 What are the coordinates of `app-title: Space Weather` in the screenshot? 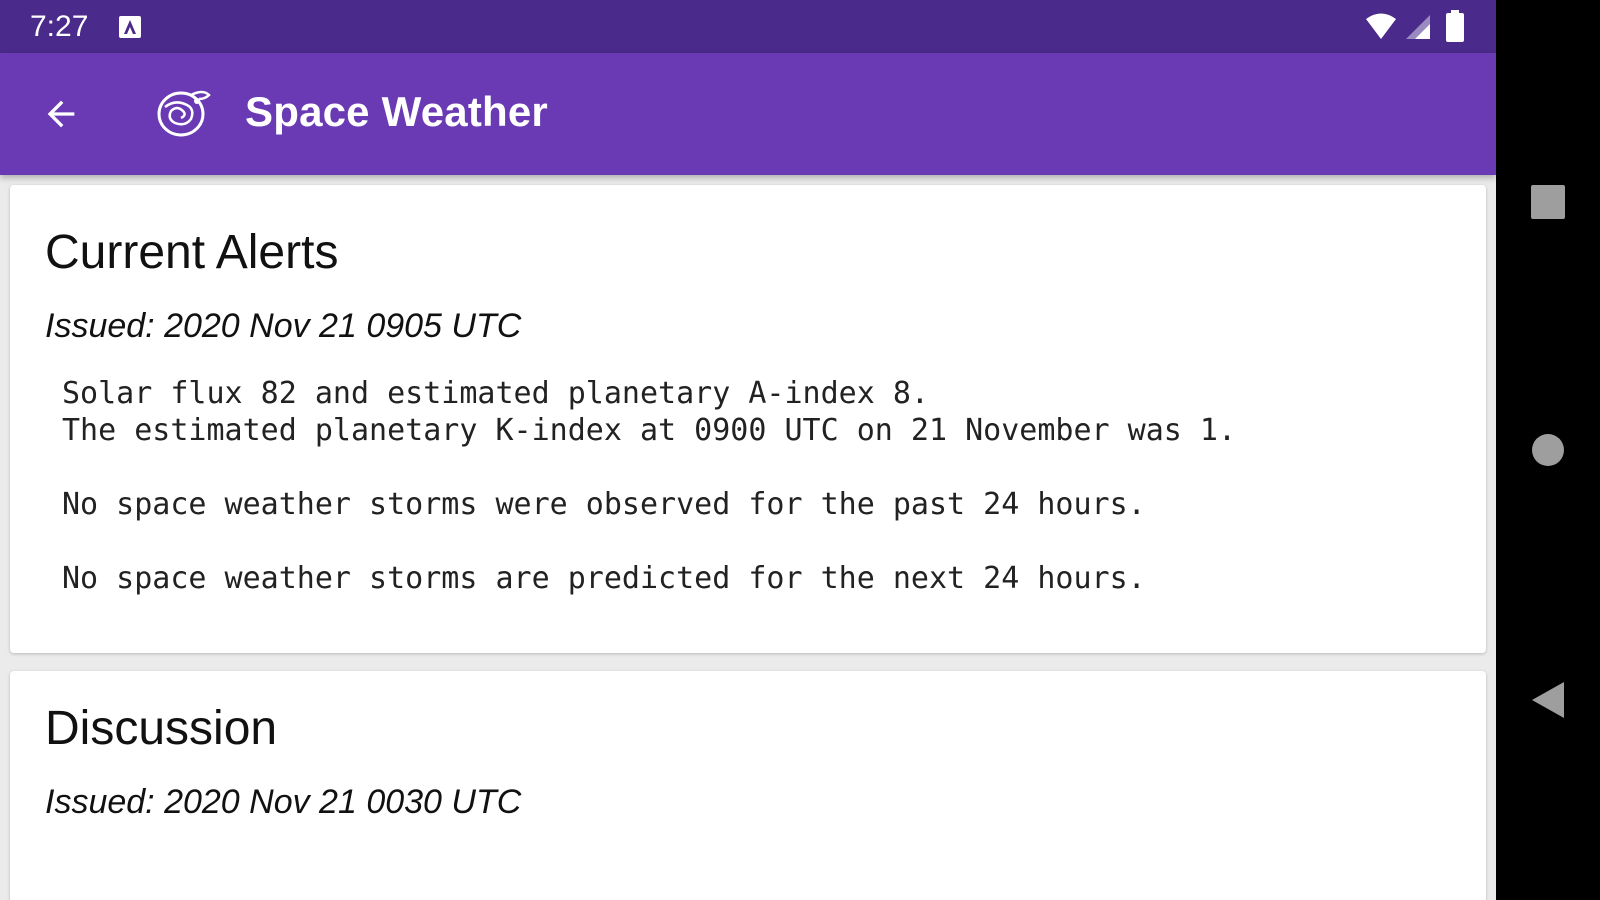 It's located at (396, 111).